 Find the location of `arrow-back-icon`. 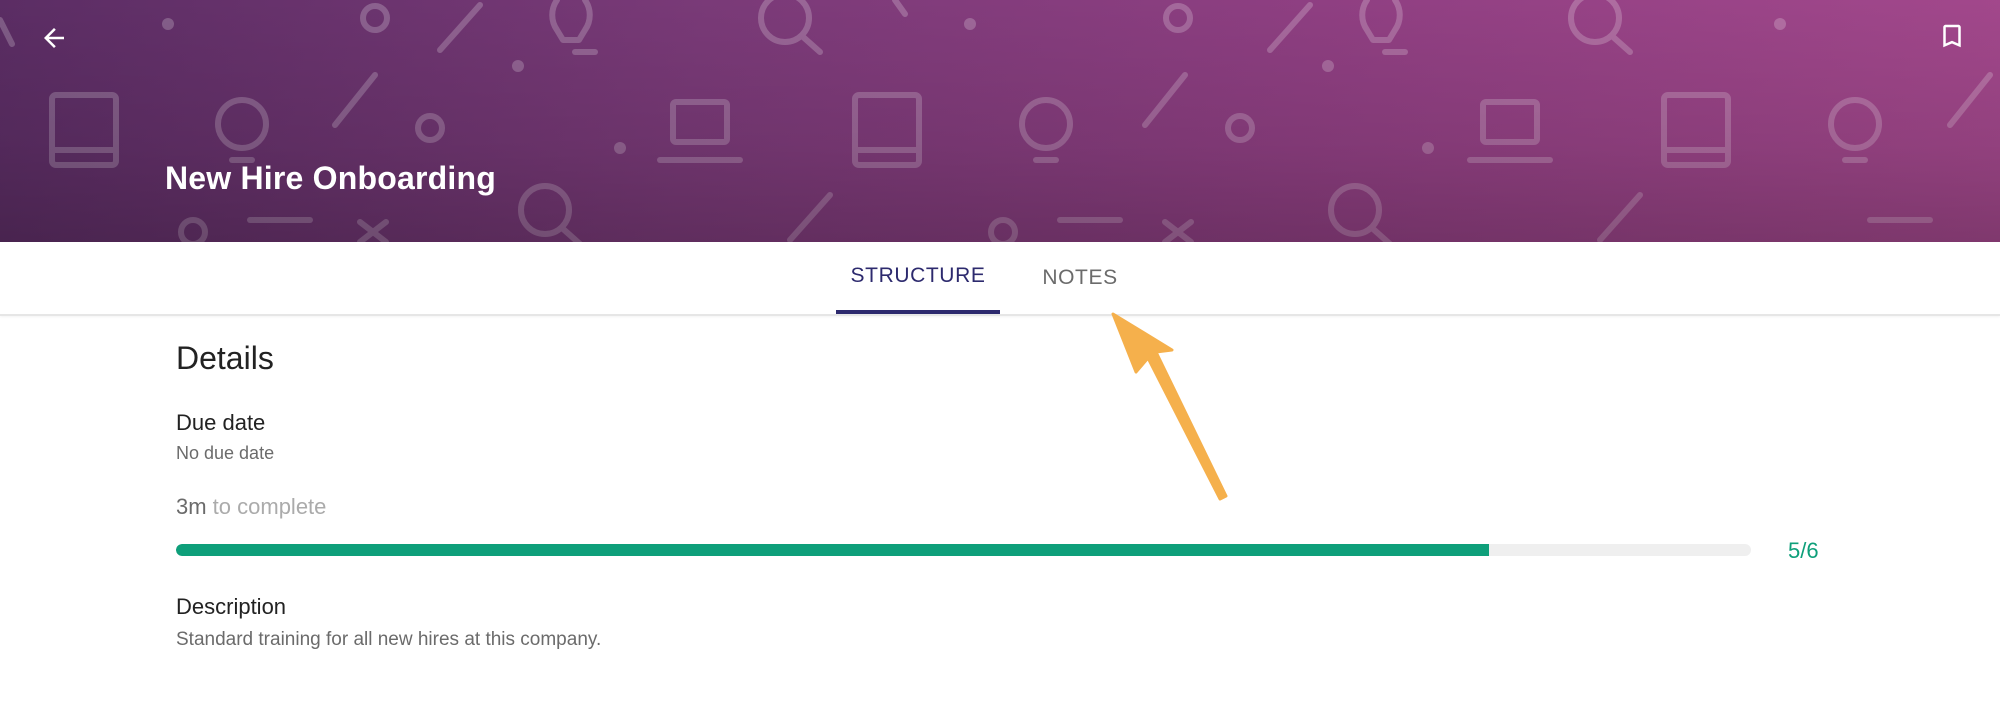

arrow-back-icon is located at coordinates (54, 40).